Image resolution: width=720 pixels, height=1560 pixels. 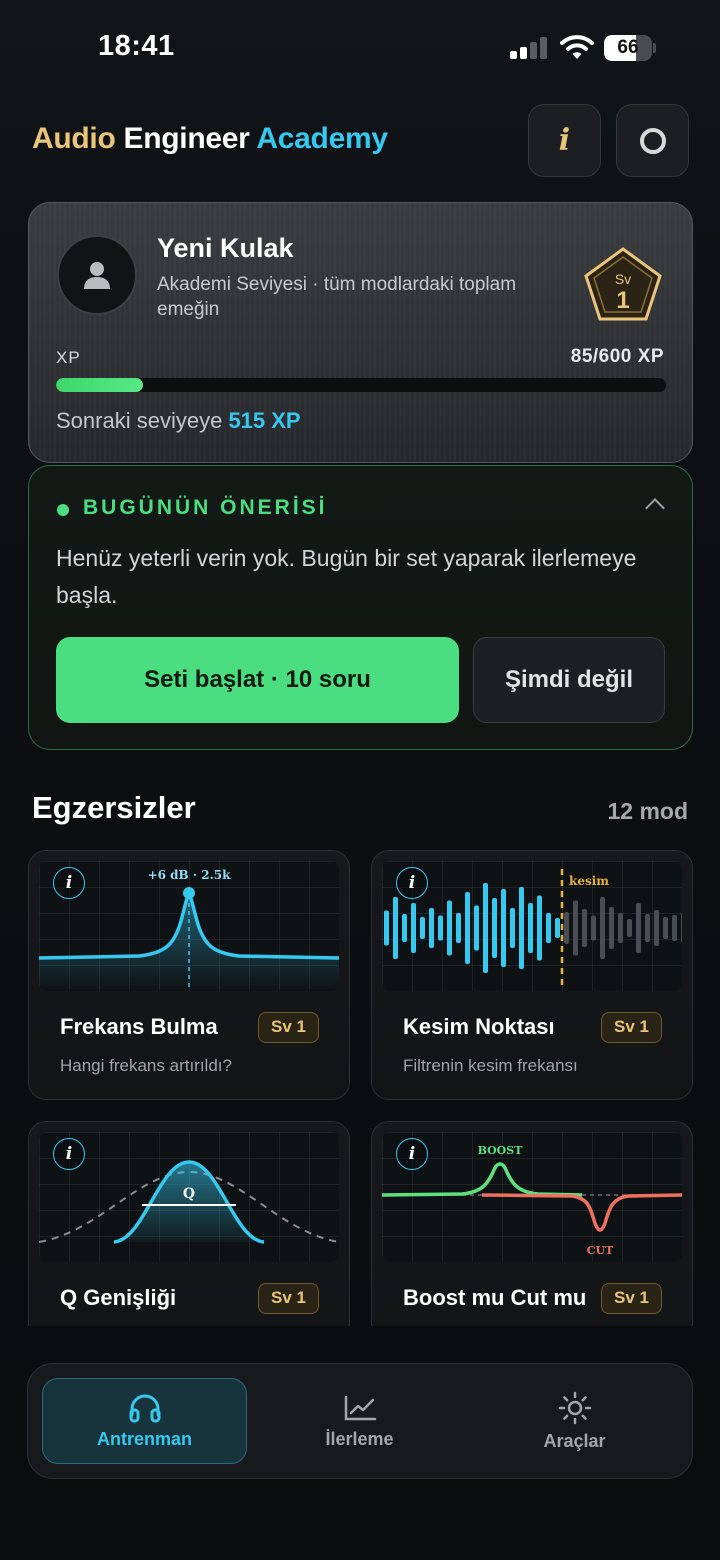 I want to click on headphones-icon, so click(x=144, y=1408).